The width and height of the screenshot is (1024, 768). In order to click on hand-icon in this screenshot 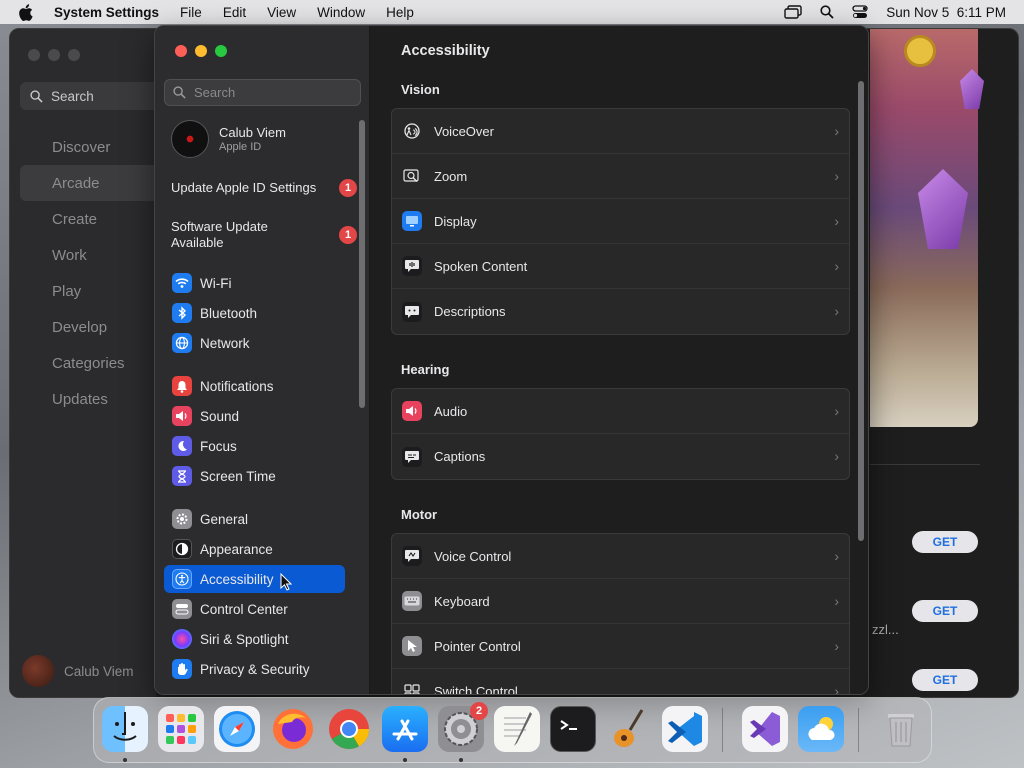, I will do `click(182, 669)`.